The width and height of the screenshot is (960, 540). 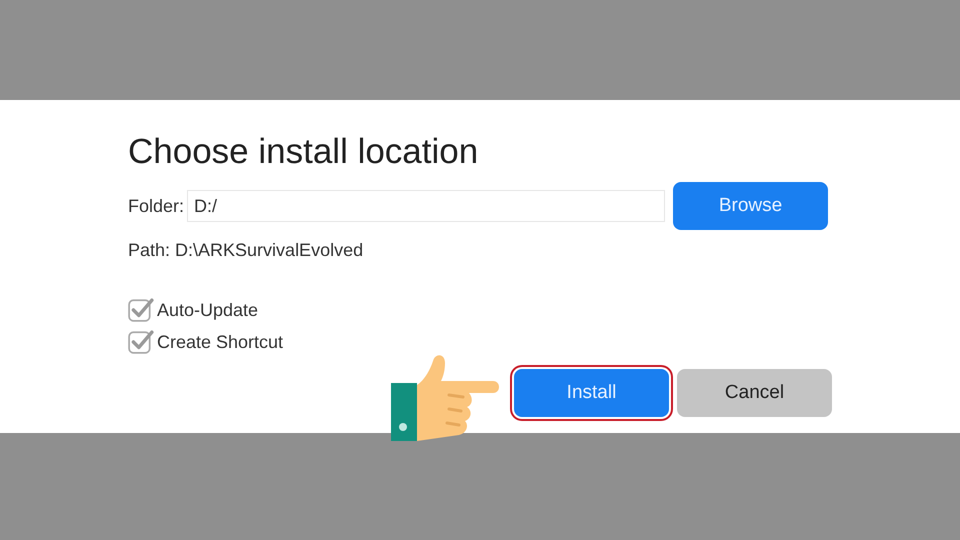 What do you see at coordinates (246, 250) in the screenshot?
I see `path-text: Path: D:\ARKSurvivalEvolved` at bounding box center [246, 250].